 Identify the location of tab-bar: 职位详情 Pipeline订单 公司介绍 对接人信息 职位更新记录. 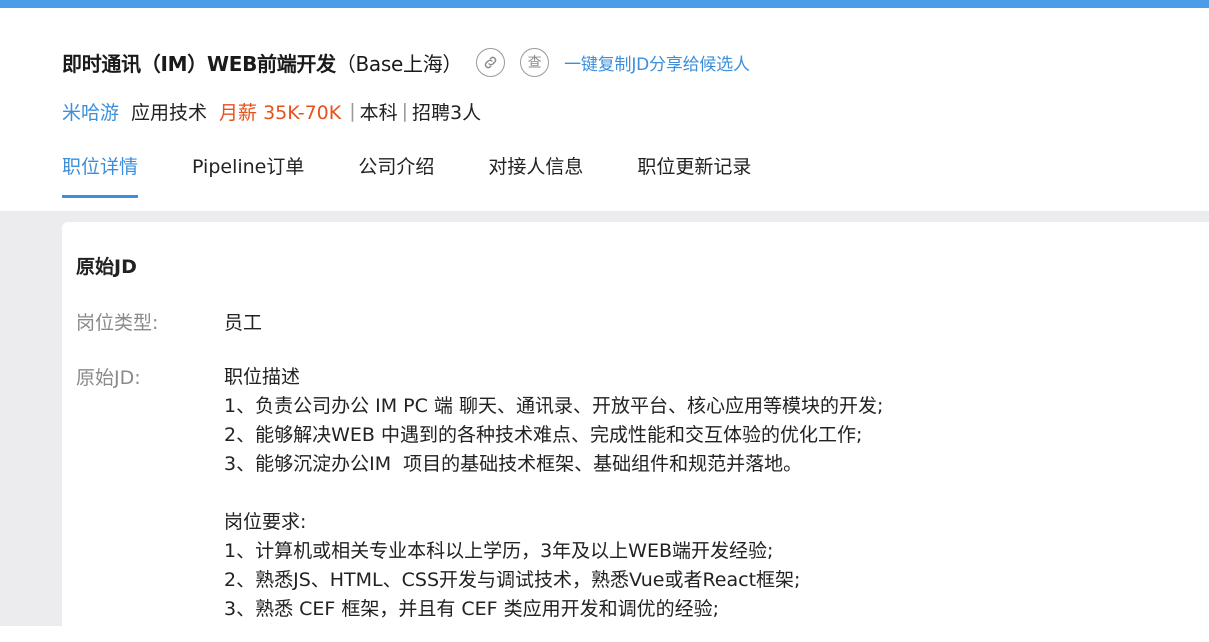
(433, 175).